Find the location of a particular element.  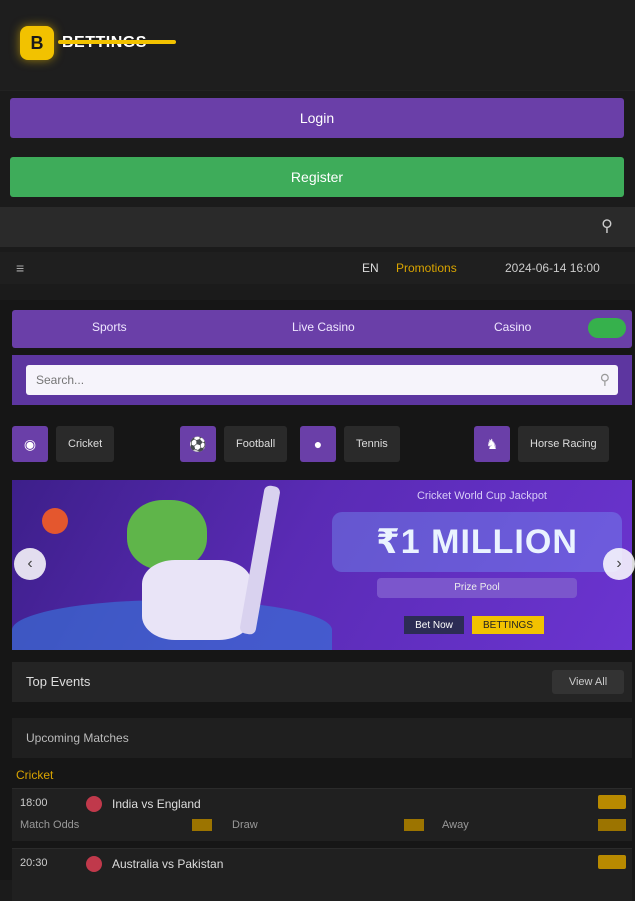

match-row: 20:30 Australia vs Pakistan is located at coordinates (322, 874).